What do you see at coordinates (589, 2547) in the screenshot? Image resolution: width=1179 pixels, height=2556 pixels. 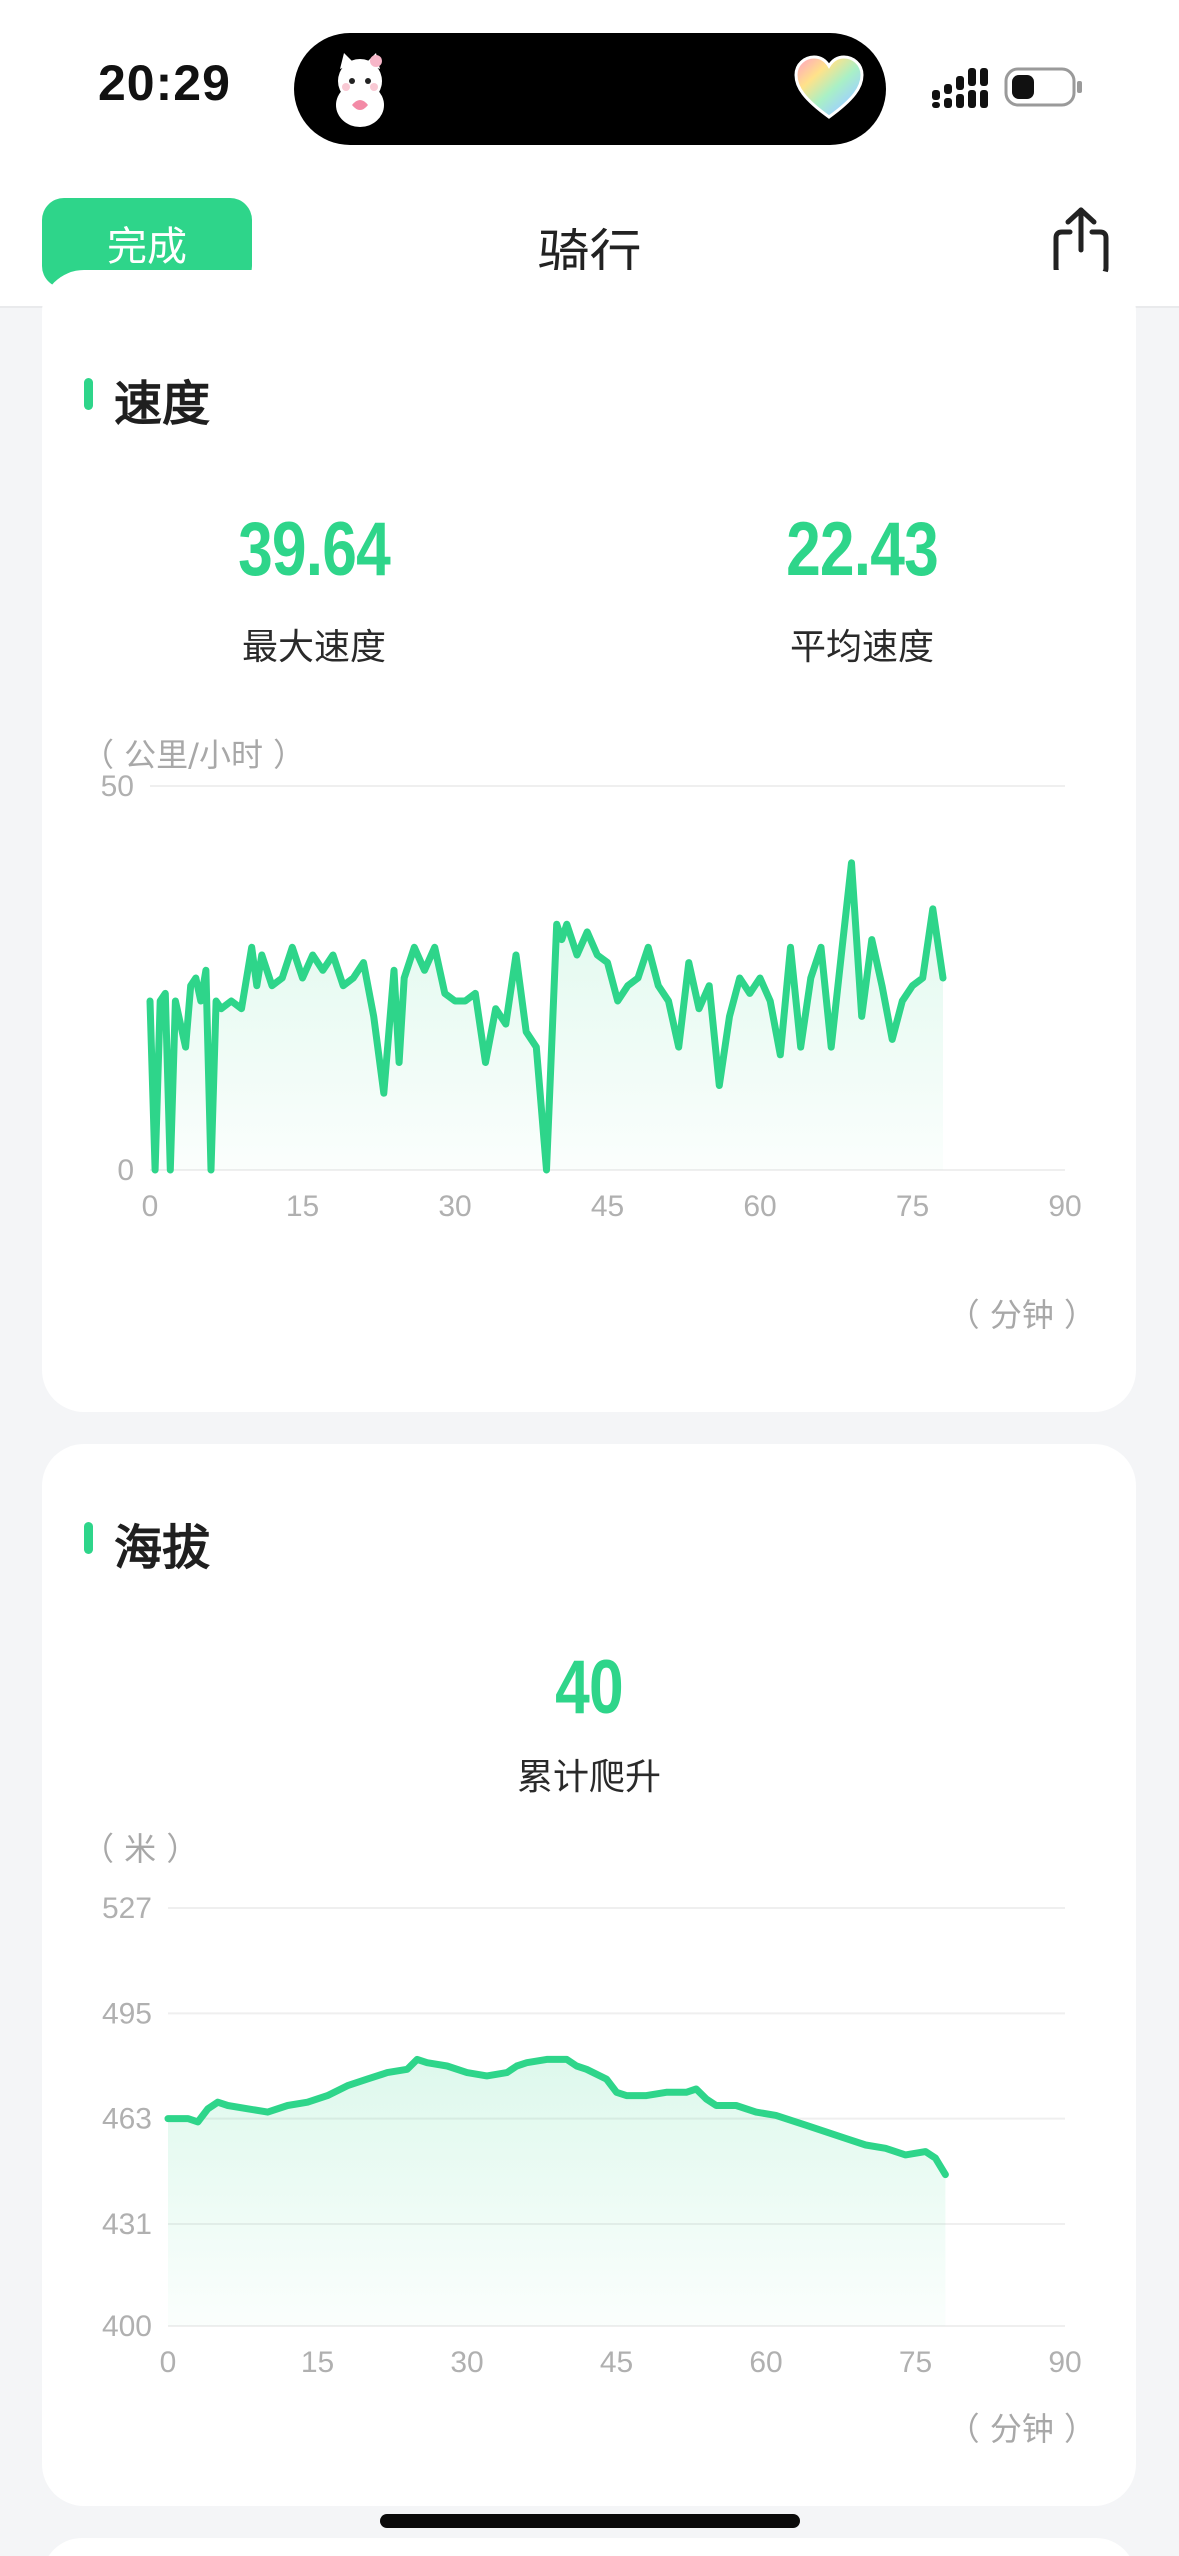 I see `next-card` at bounding box center [589, 2547].